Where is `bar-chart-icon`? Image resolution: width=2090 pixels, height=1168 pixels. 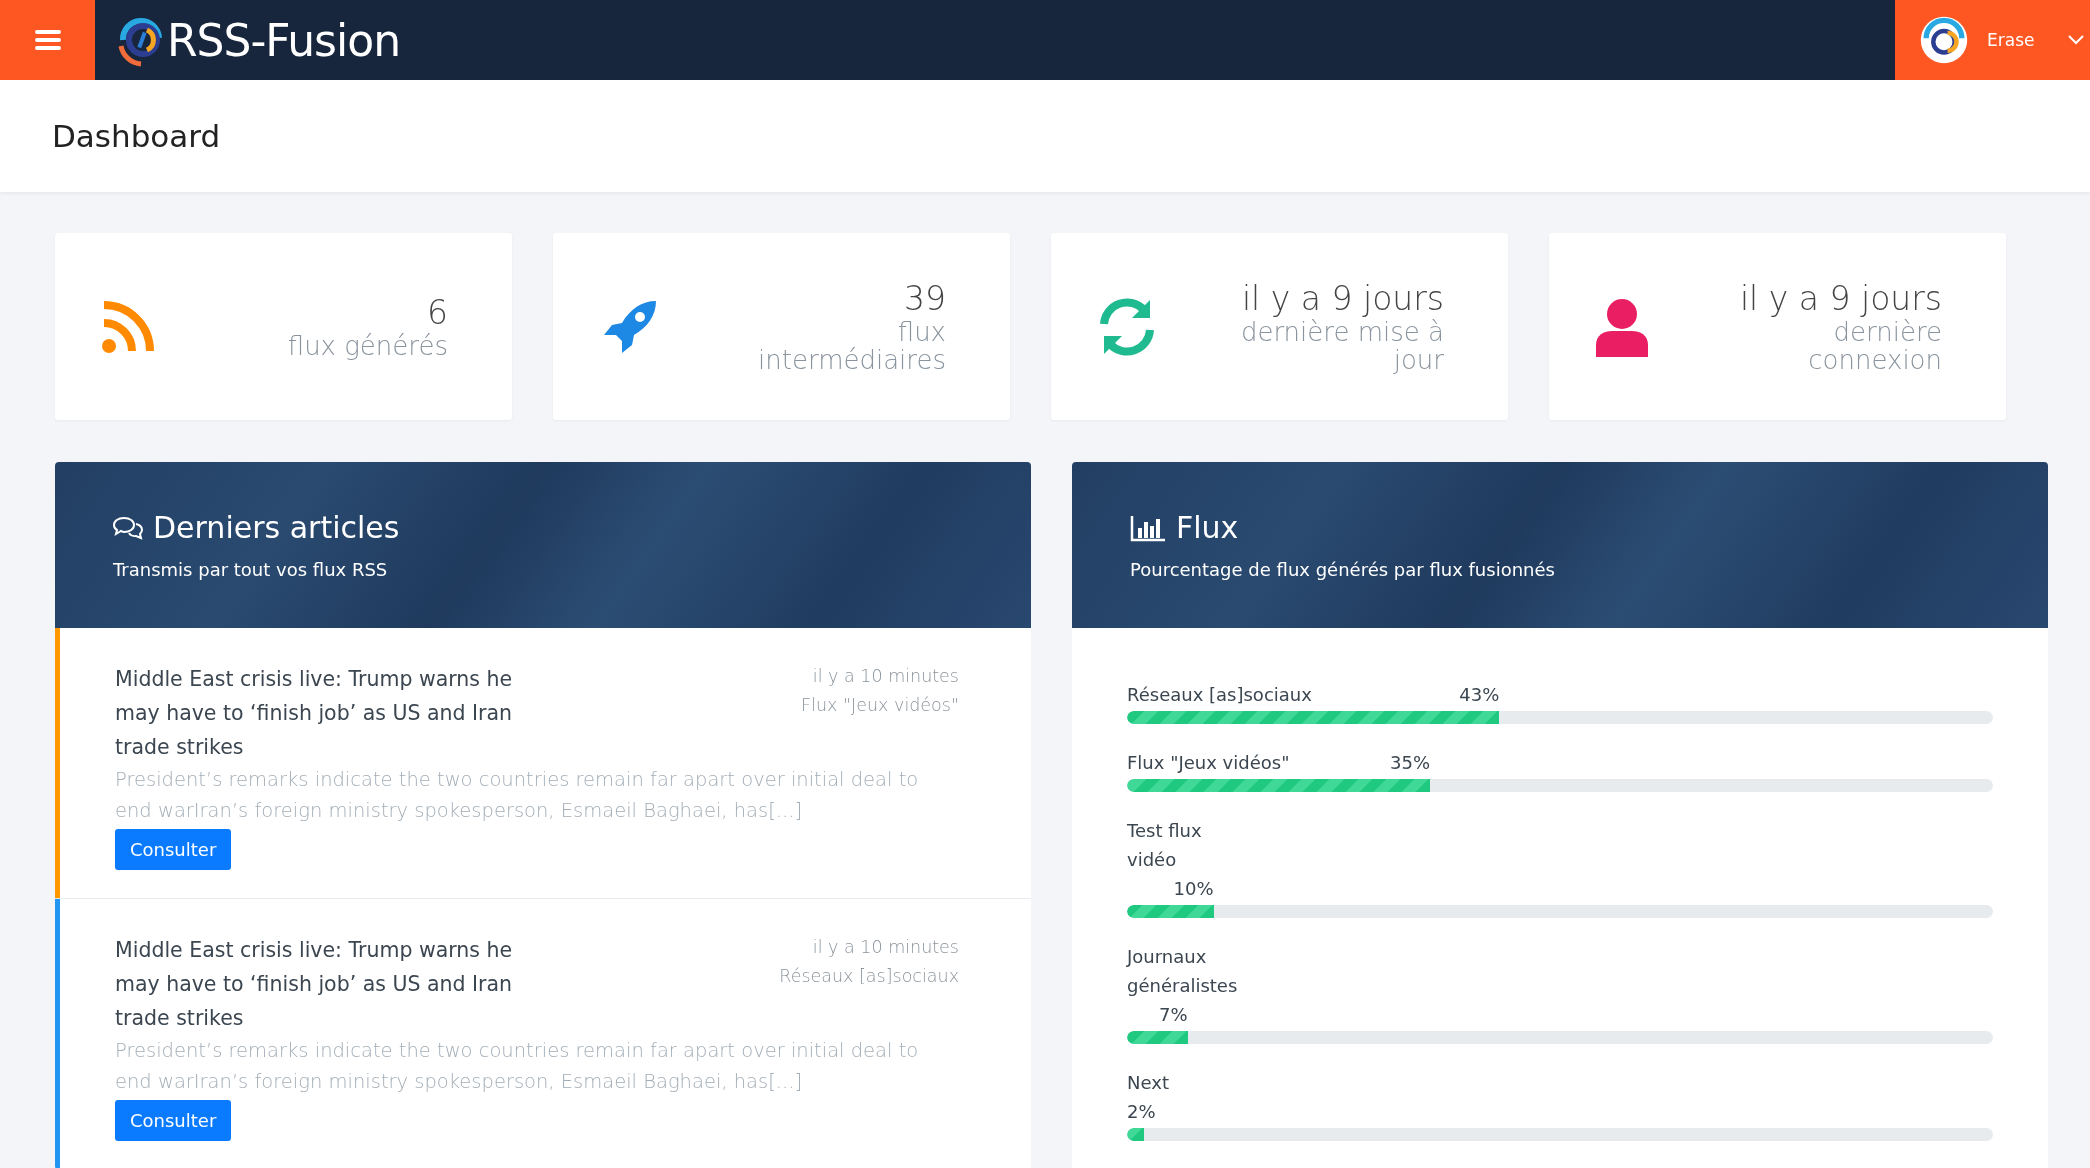 bar-chart-icon is located at coordinates (1148, 527).